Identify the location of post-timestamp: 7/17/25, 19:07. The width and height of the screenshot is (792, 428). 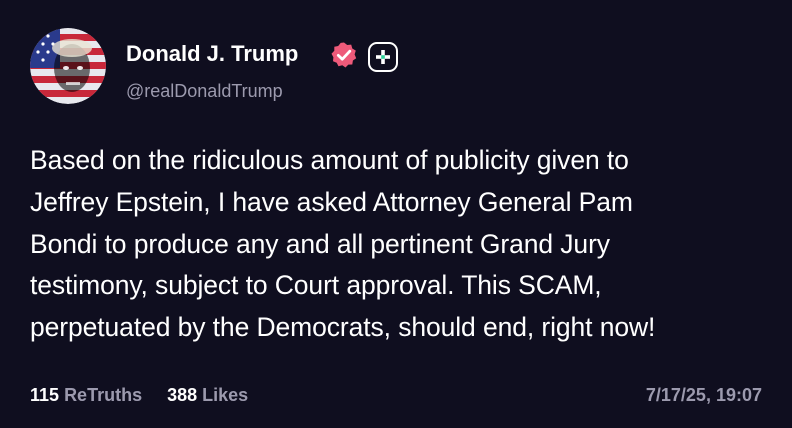
(704, 395).